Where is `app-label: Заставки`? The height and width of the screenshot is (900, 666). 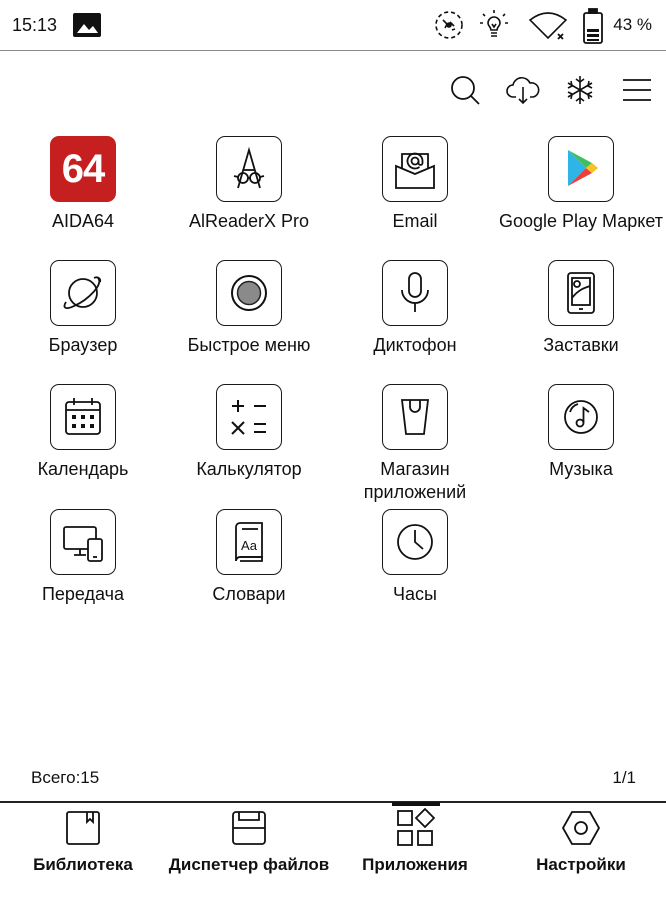
app-label: Заставки is located at coordinates (581, 345).